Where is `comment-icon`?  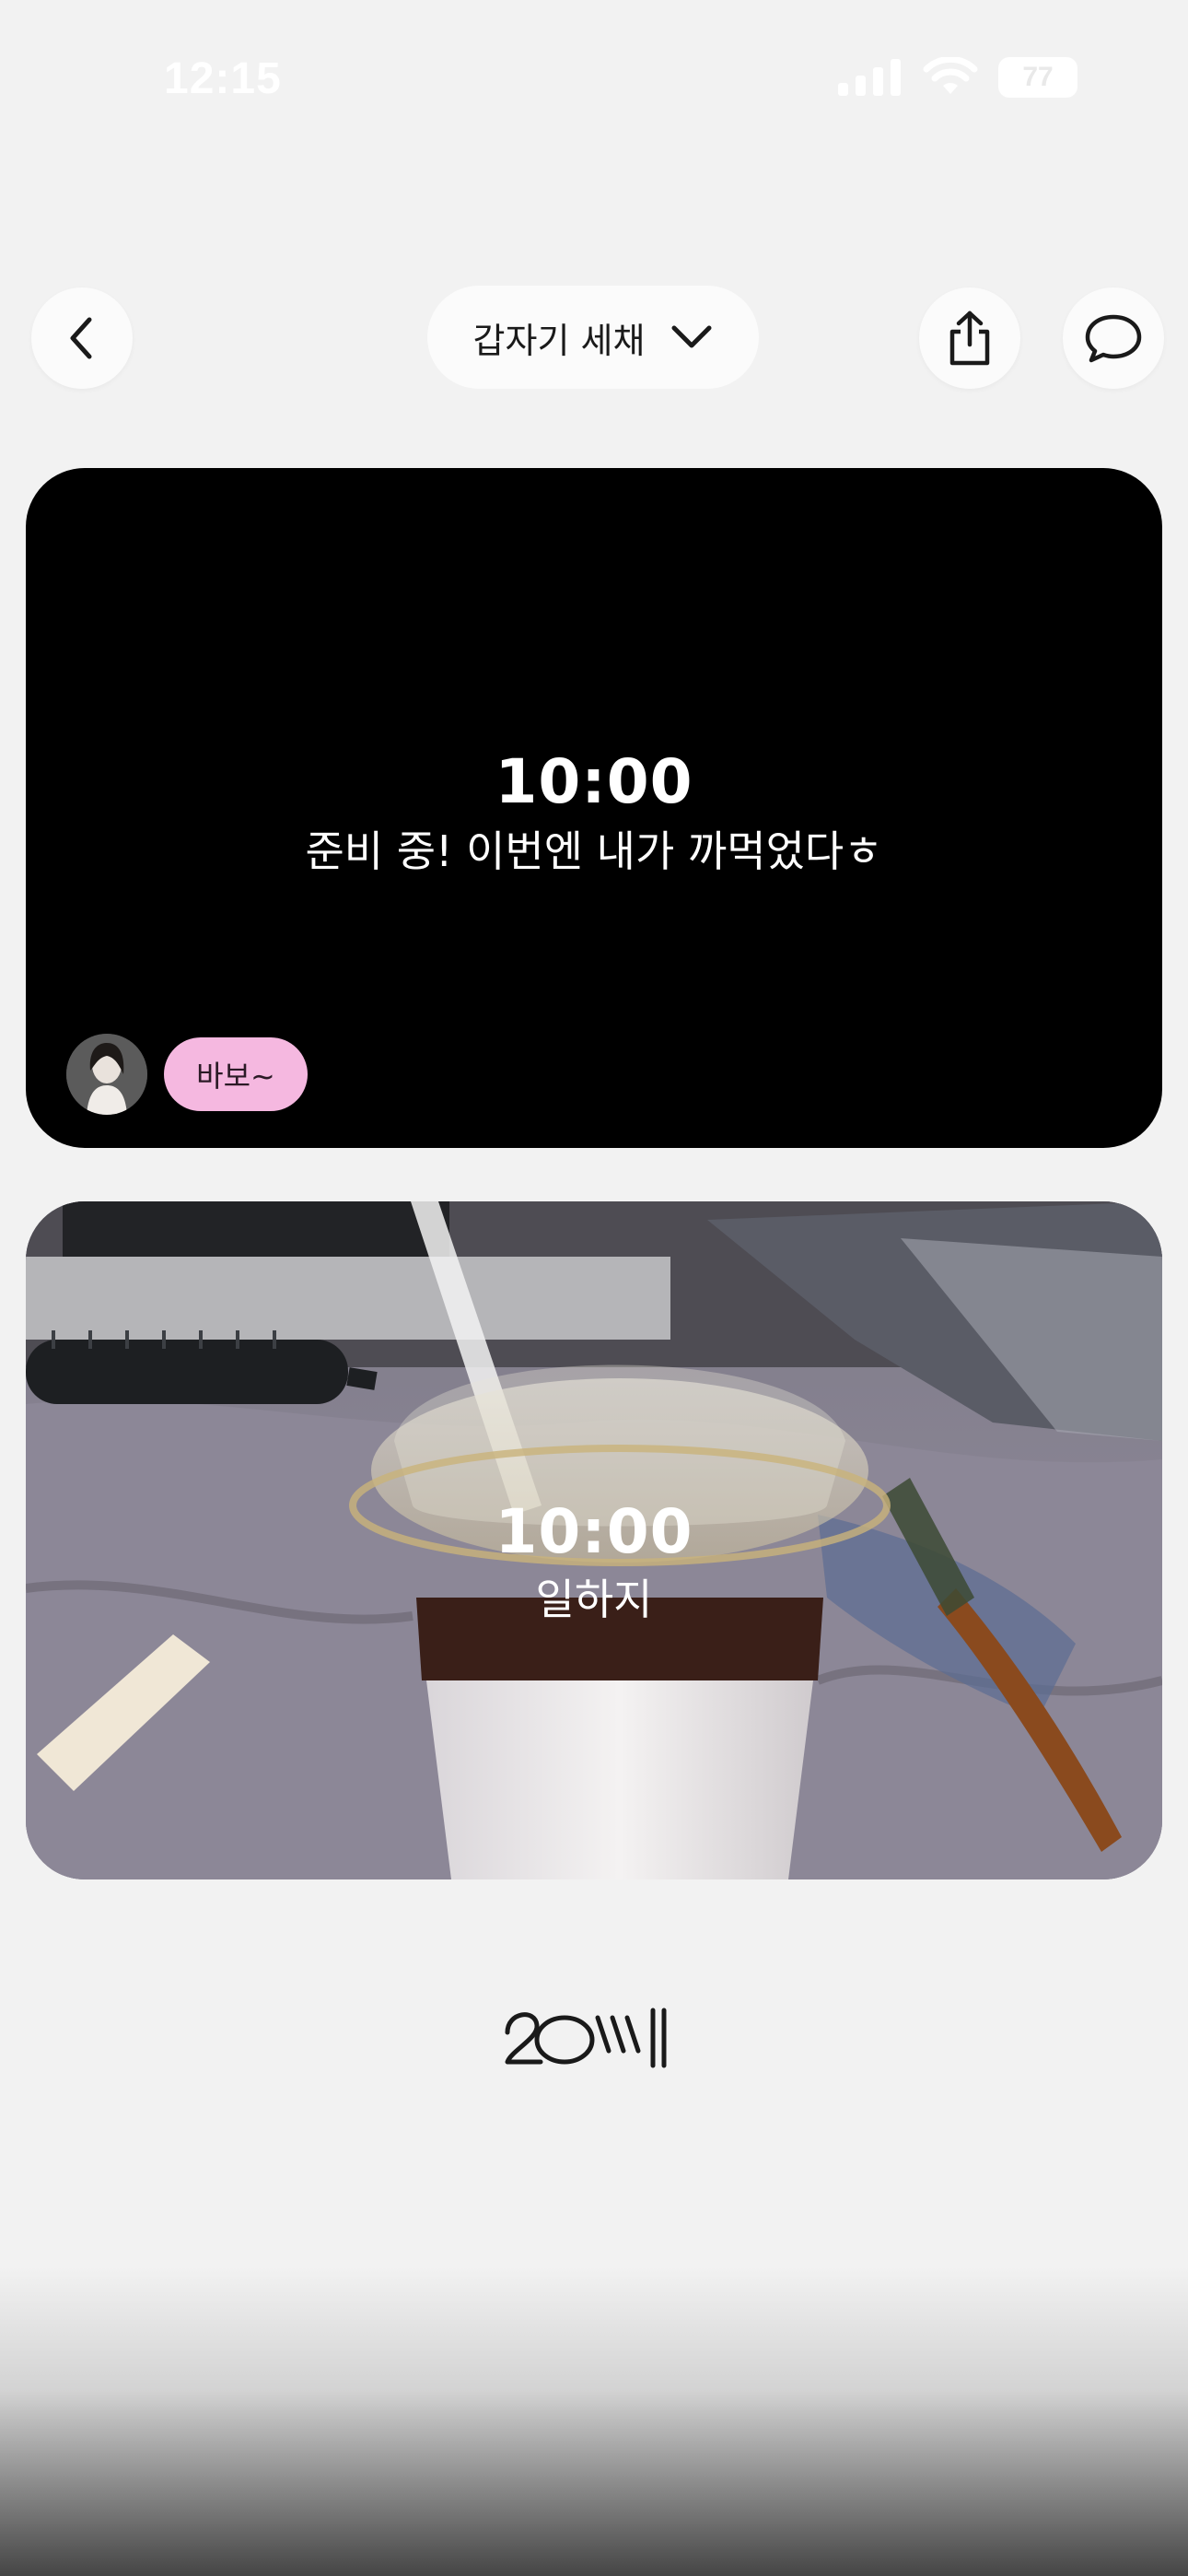
comment-icon is located at coordinates (1113, 338).